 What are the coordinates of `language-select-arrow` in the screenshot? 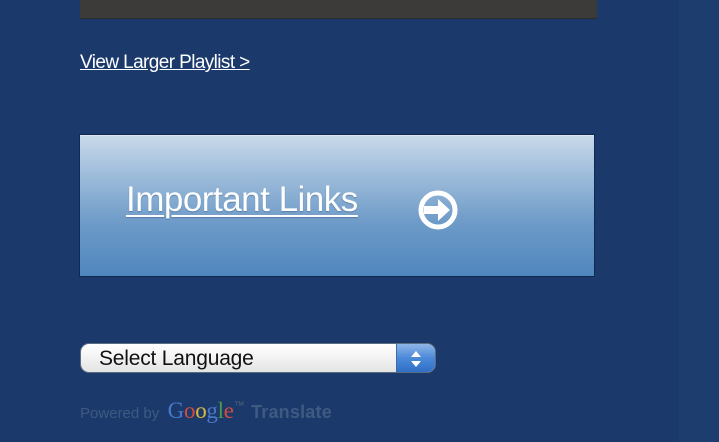 It's located at (415, 358).